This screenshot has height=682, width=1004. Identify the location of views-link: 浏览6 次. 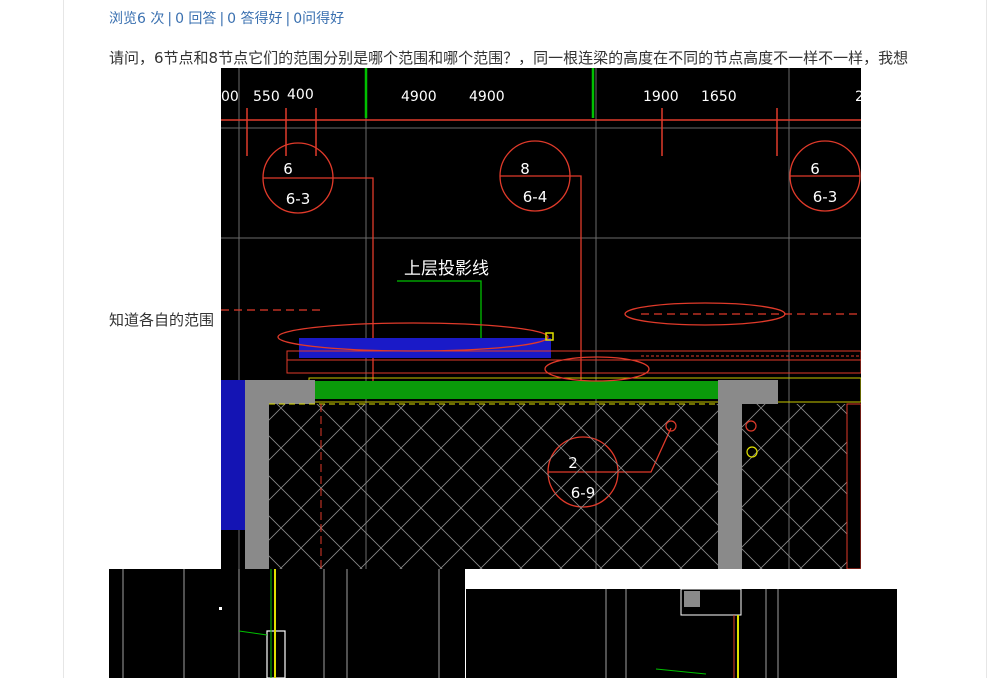
(136, 19).